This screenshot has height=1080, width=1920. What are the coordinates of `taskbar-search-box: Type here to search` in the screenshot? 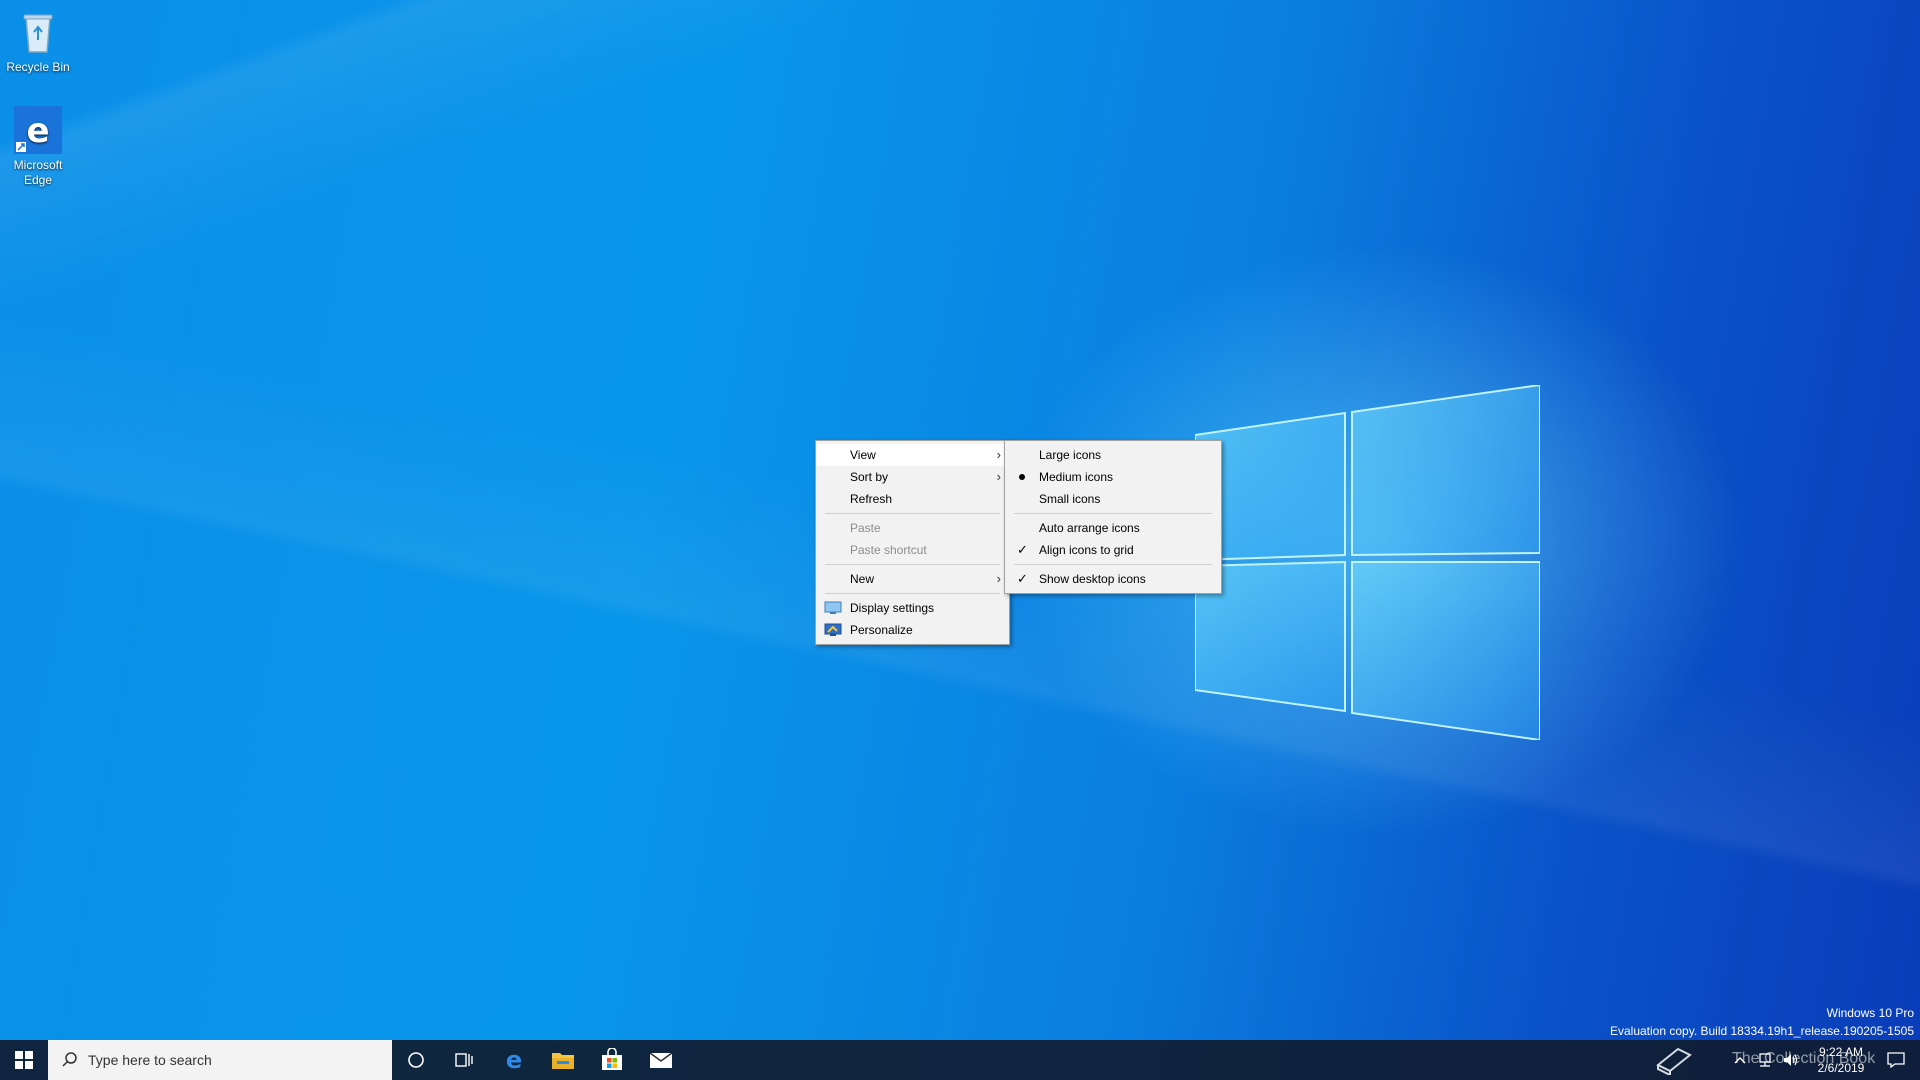 It's located at (220, 1060).